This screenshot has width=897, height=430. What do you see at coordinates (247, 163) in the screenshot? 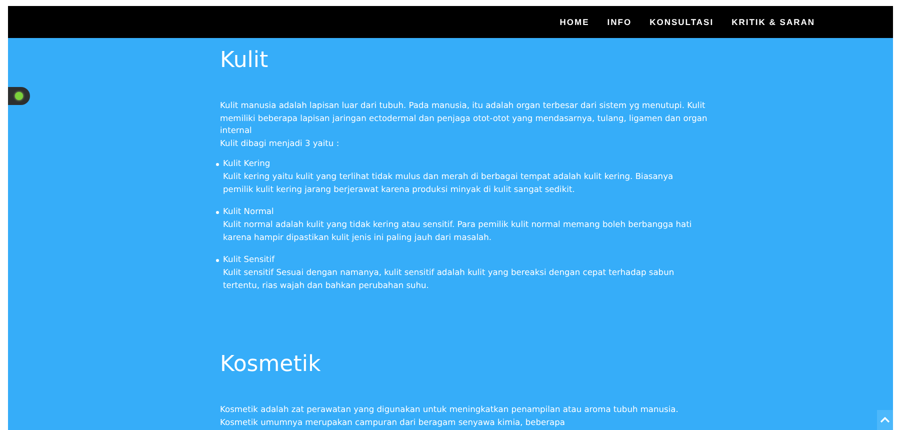
I see `item-title: Kulit Kering` at bounding box center [247, 163].